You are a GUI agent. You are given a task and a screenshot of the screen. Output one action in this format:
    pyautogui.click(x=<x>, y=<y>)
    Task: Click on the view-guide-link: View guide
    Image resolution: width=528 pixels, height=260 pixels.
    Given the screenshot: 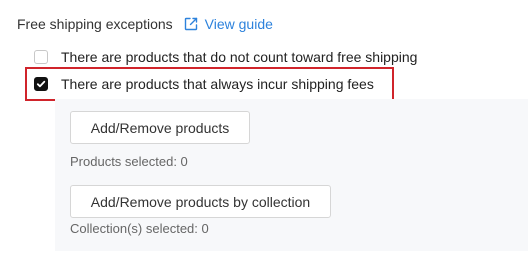 What is the action you would take?
    pyautogui.click(x=228, y=24)
    